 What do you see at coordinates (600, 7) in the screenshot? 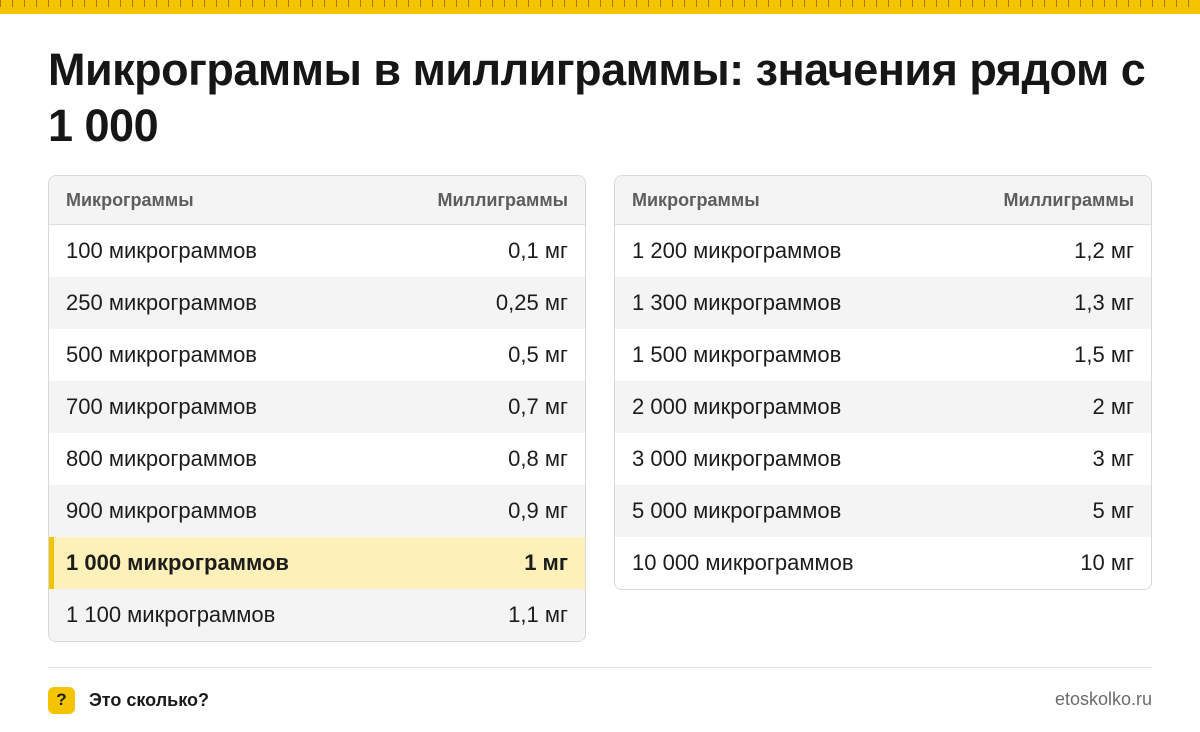
I see `ruler-strip` at bounding box center [600, 7].